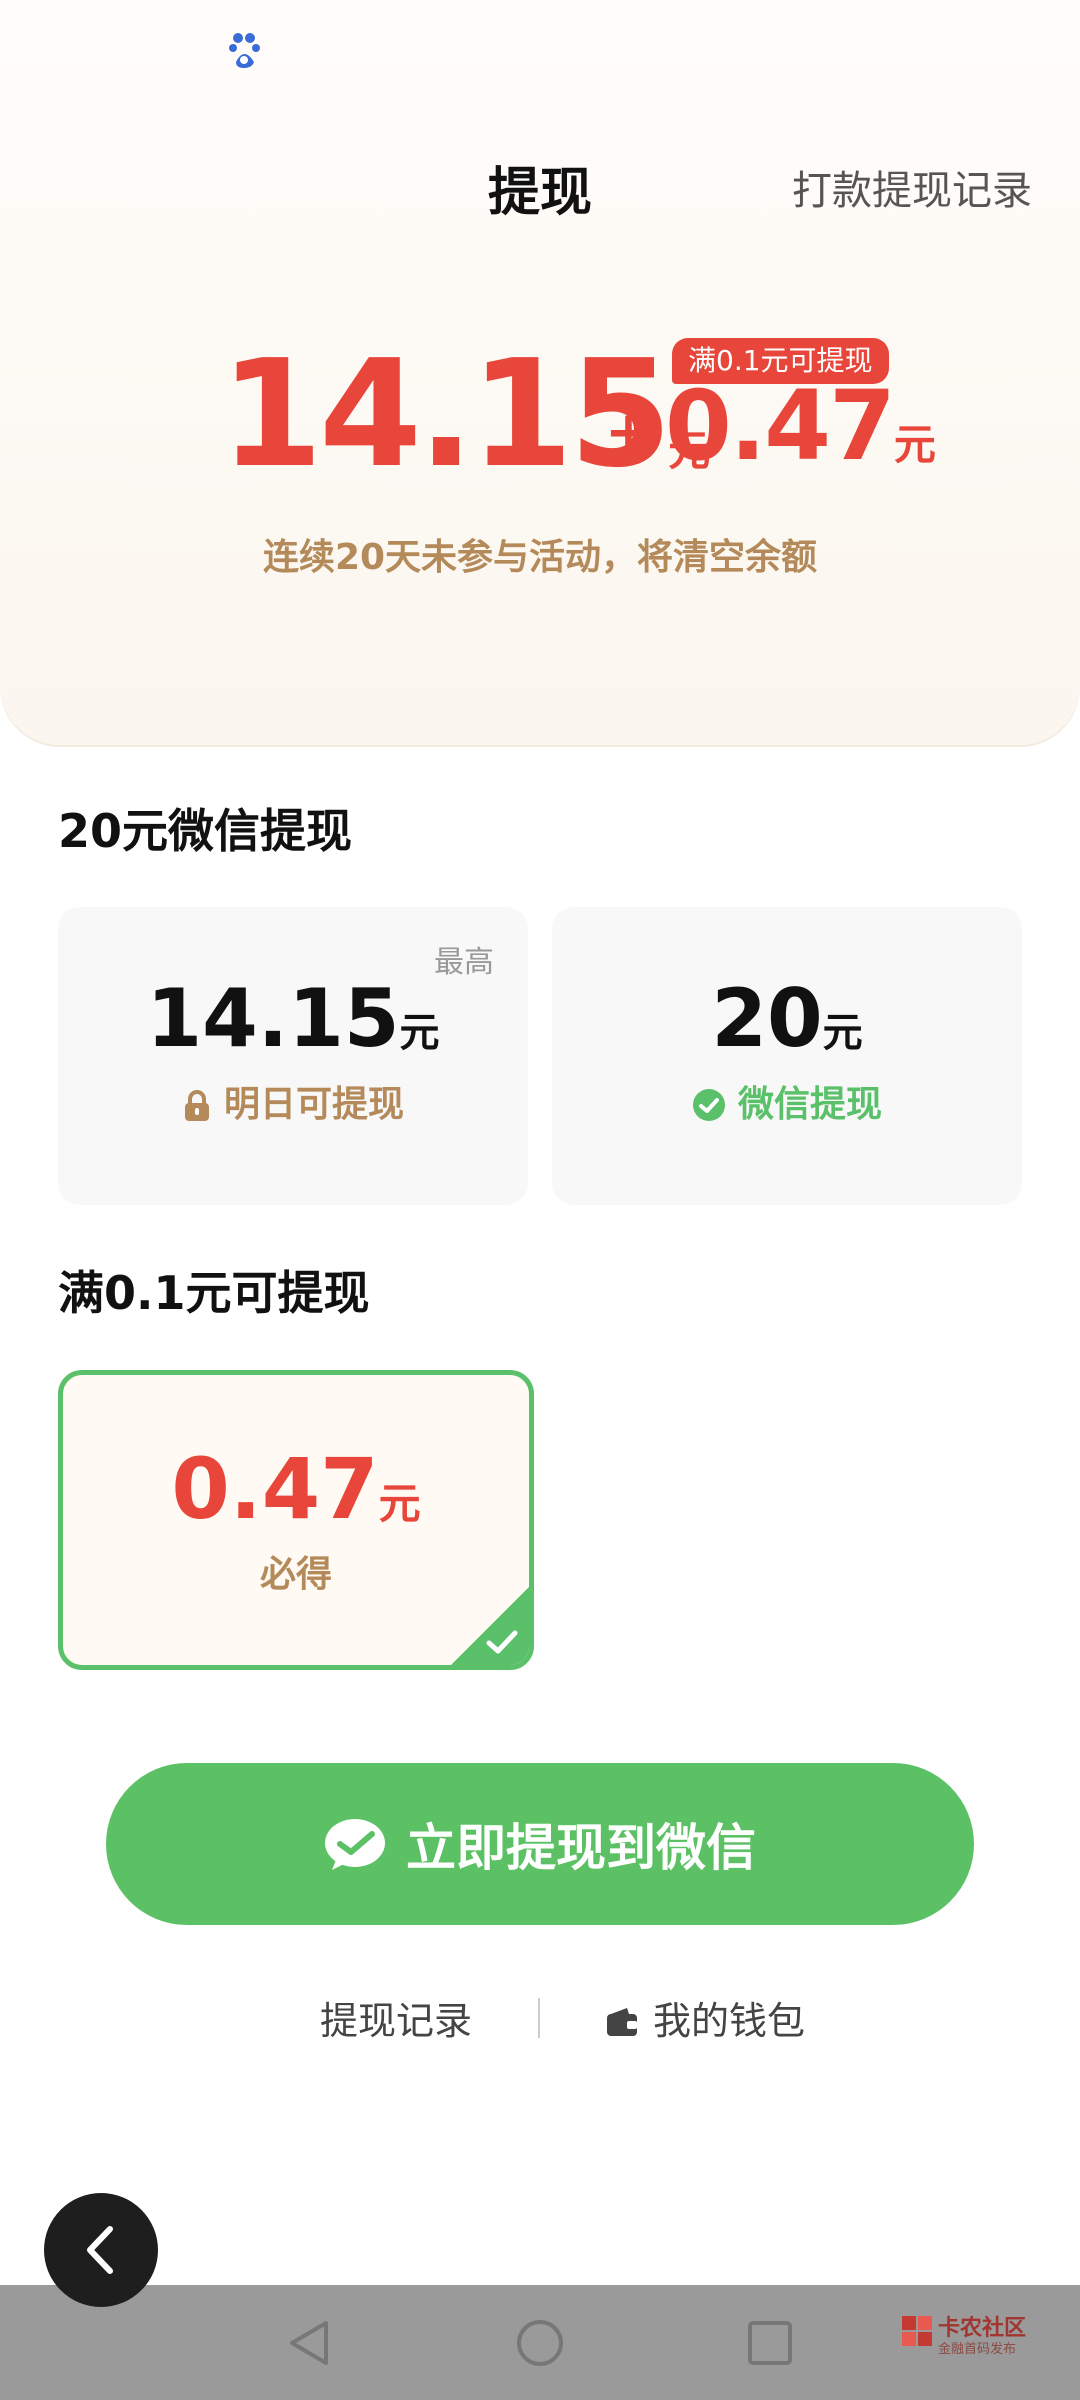 Image resolution: width=1080 pixels, height=2400 pixels. What do you see at coordinates (396, 2017) in the screenshot?
I see `withdraw-records-link: 提现记录` at bounding box center [396, 2017].